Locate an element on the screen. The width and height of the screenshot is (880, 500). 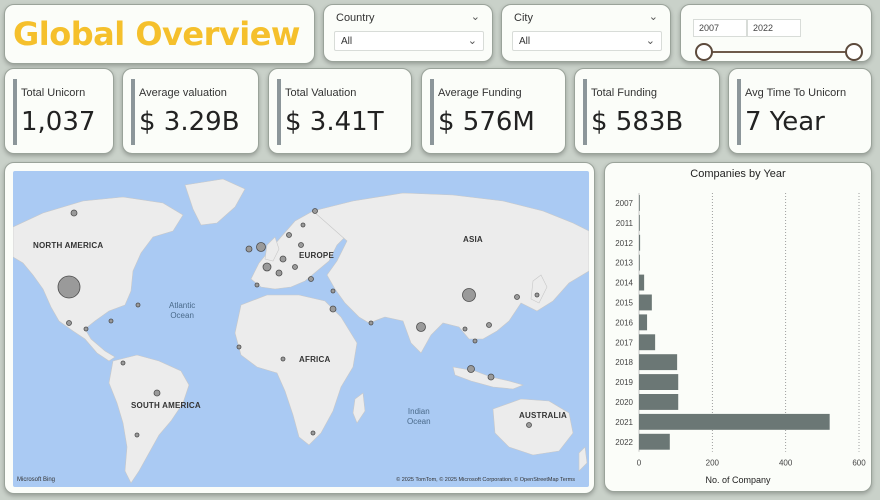
asia-land is located at coordinates (450, 273).